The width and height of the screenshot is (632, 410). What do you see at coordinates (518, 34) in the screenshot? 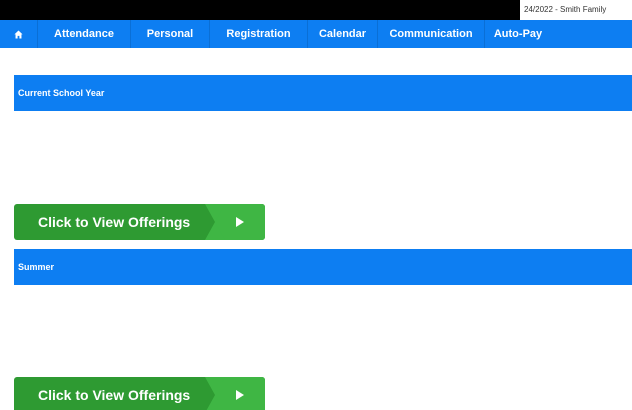
I see `nav-auto-pay: Auto-Pay` at bounding box center [518, 34].